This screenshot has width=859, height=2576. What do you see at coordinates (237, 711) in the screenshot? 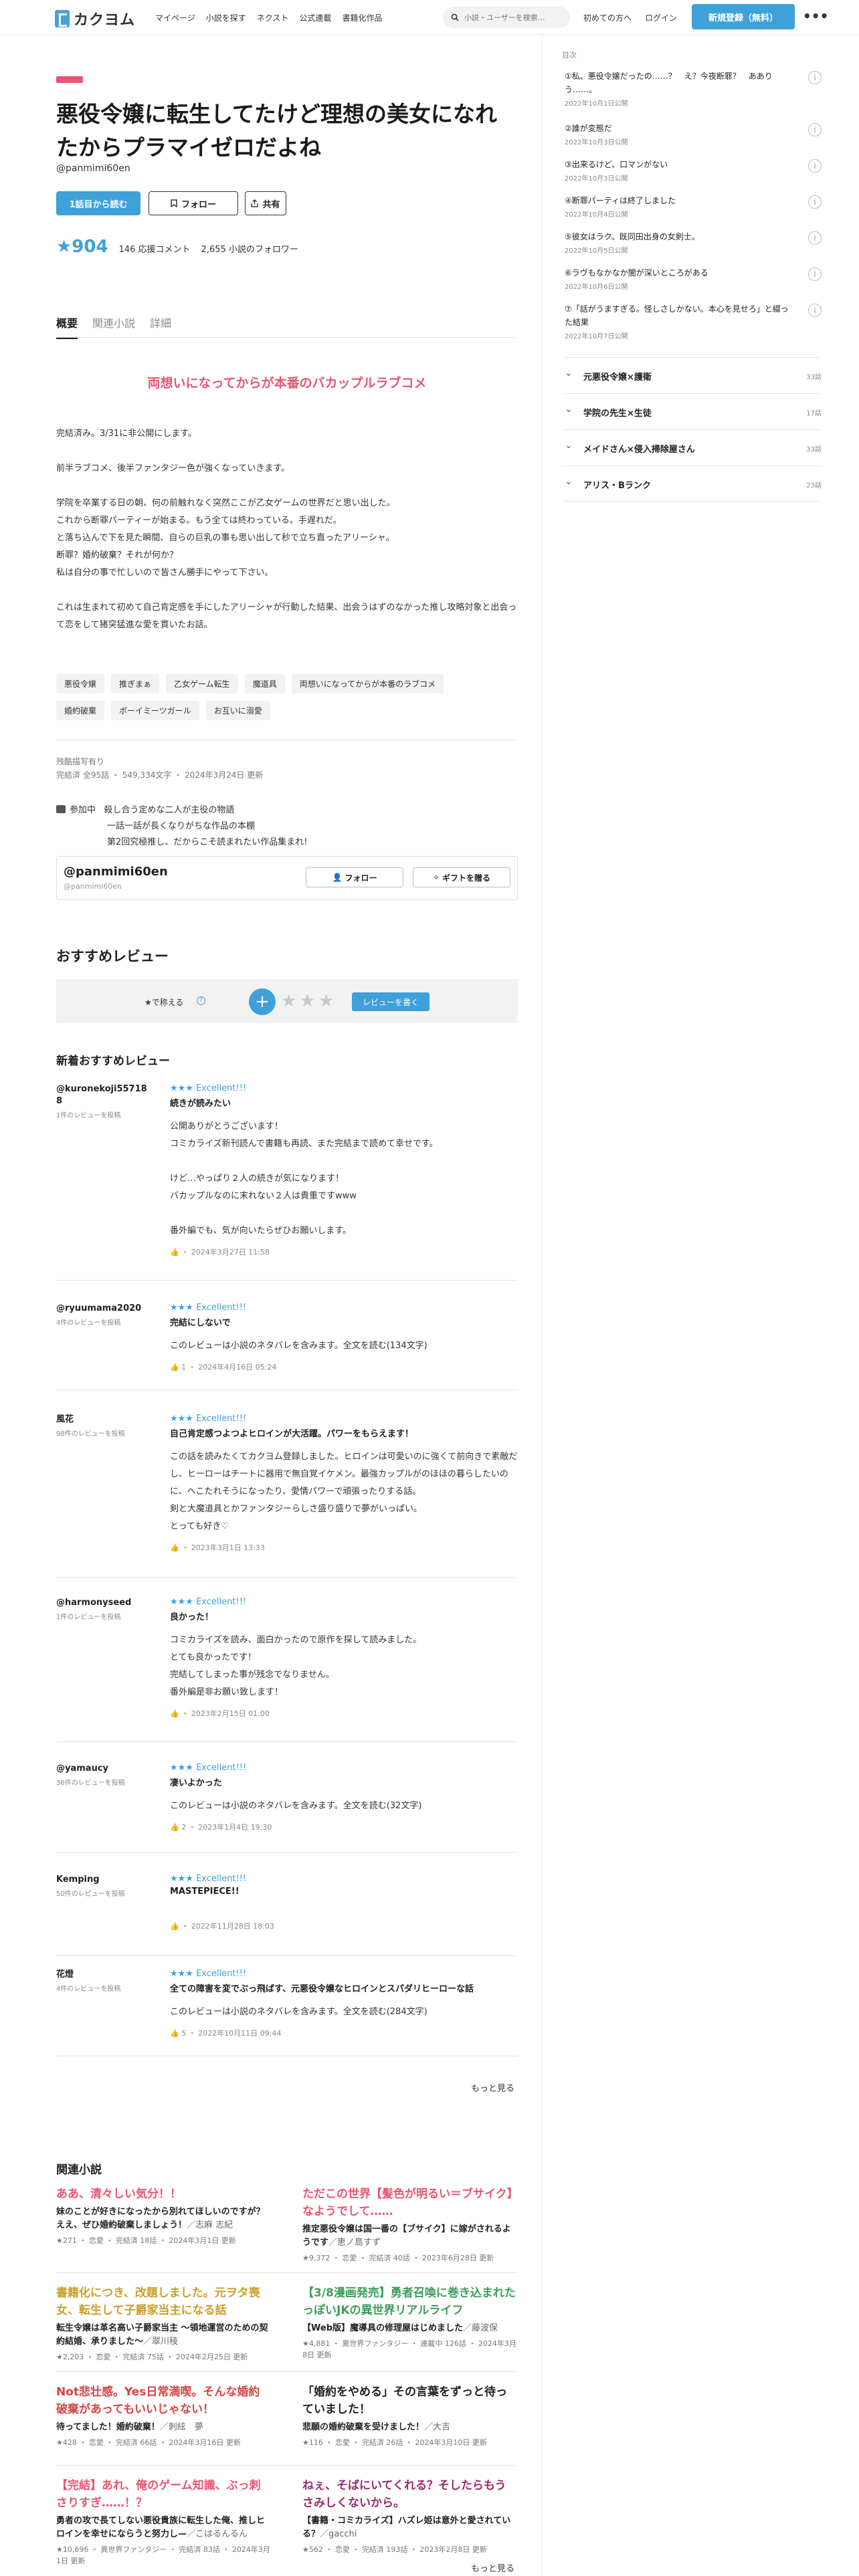
I see `tag-chip: お互いに溺愛` at bounding box center [237, 711].